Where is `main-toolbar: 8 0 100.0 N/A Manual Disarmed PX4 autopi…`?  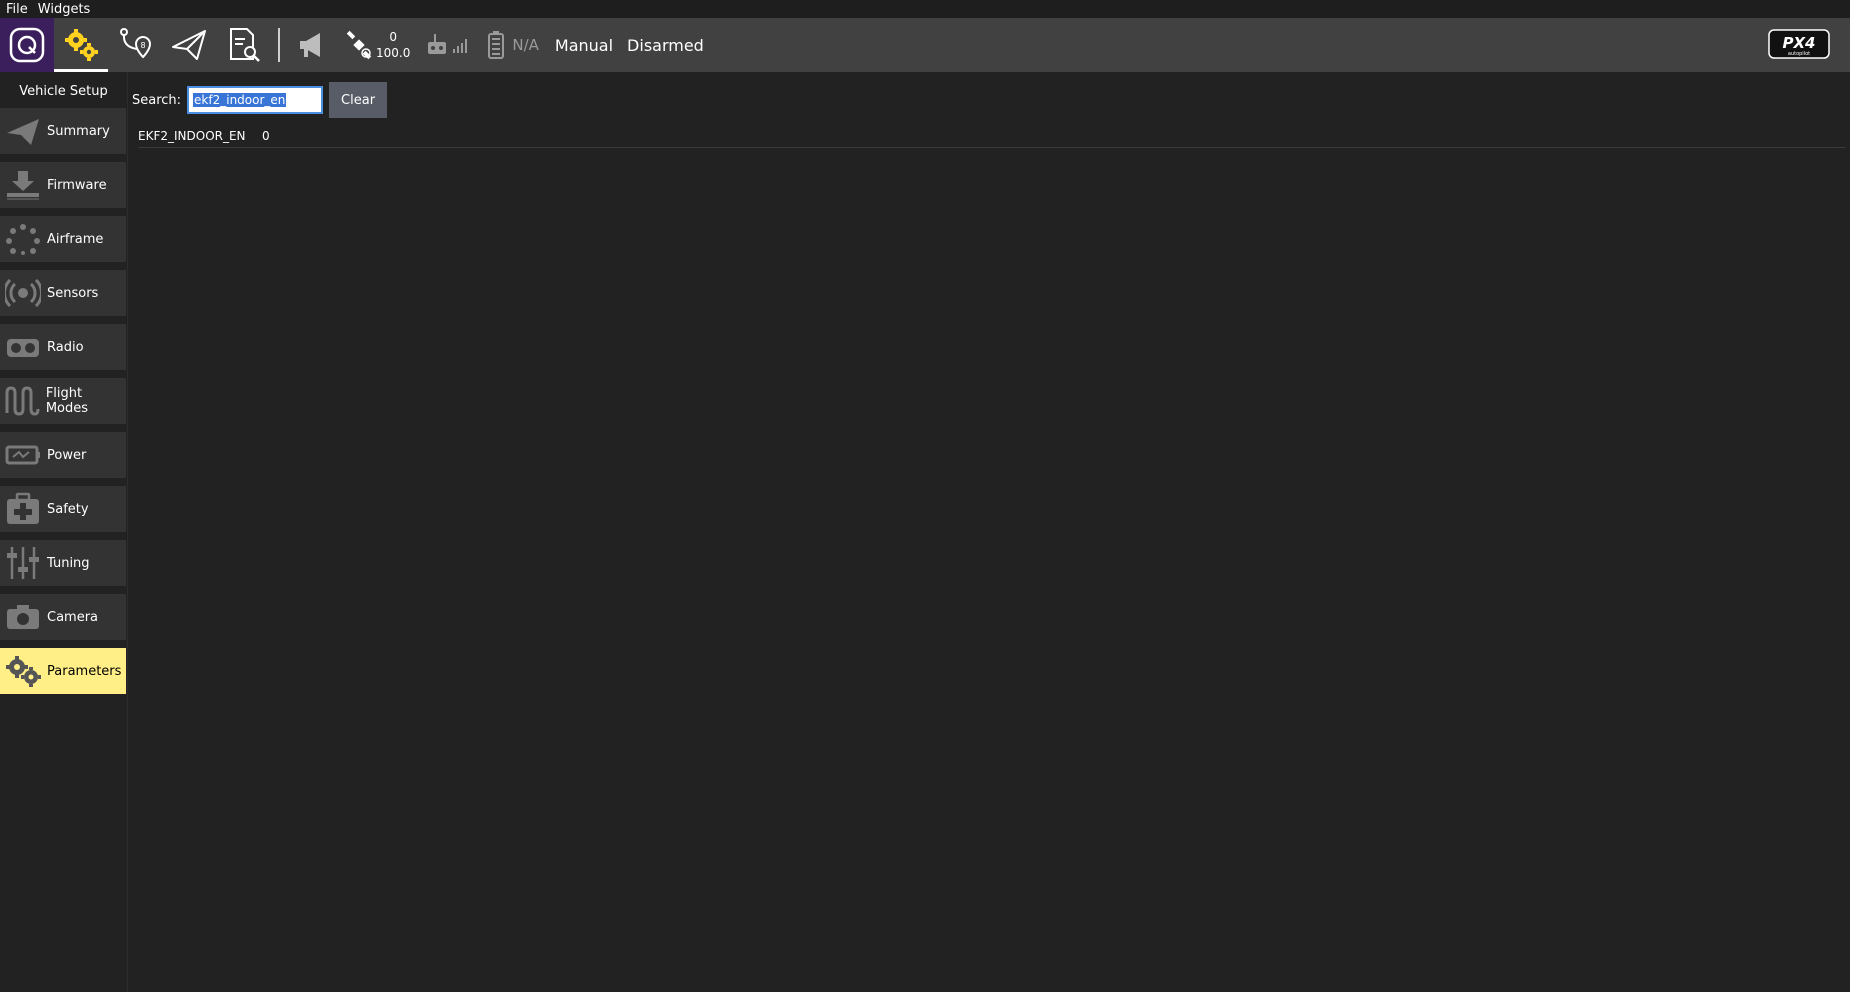
main-toolbar: 8 0 100.0 N/A Manual Disarmed PX4 autopi… is located at coordinates (925, 45).